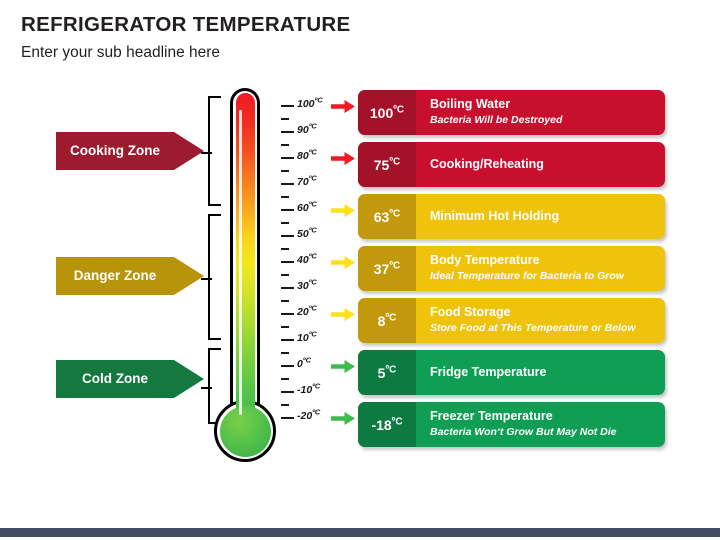 The image size is (720, 540). Describe the element at coordinates (186, 24) in the screenshot. I see `page-title: REFRIGERATOR TEMPERATURE` at that location.